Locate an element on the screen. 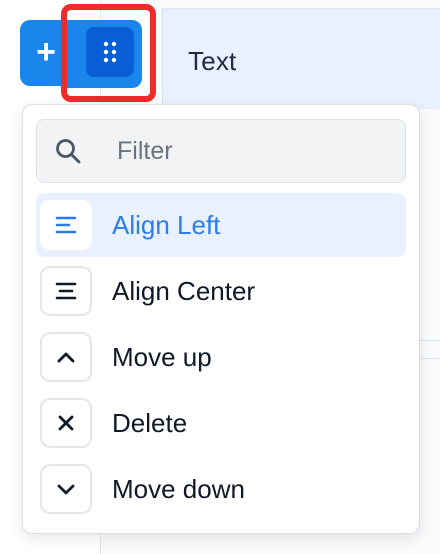 Image resolution: width=440 pixels, height=554 pixels. menu-item-move-up: Move up is located at coordinates (221, 357).